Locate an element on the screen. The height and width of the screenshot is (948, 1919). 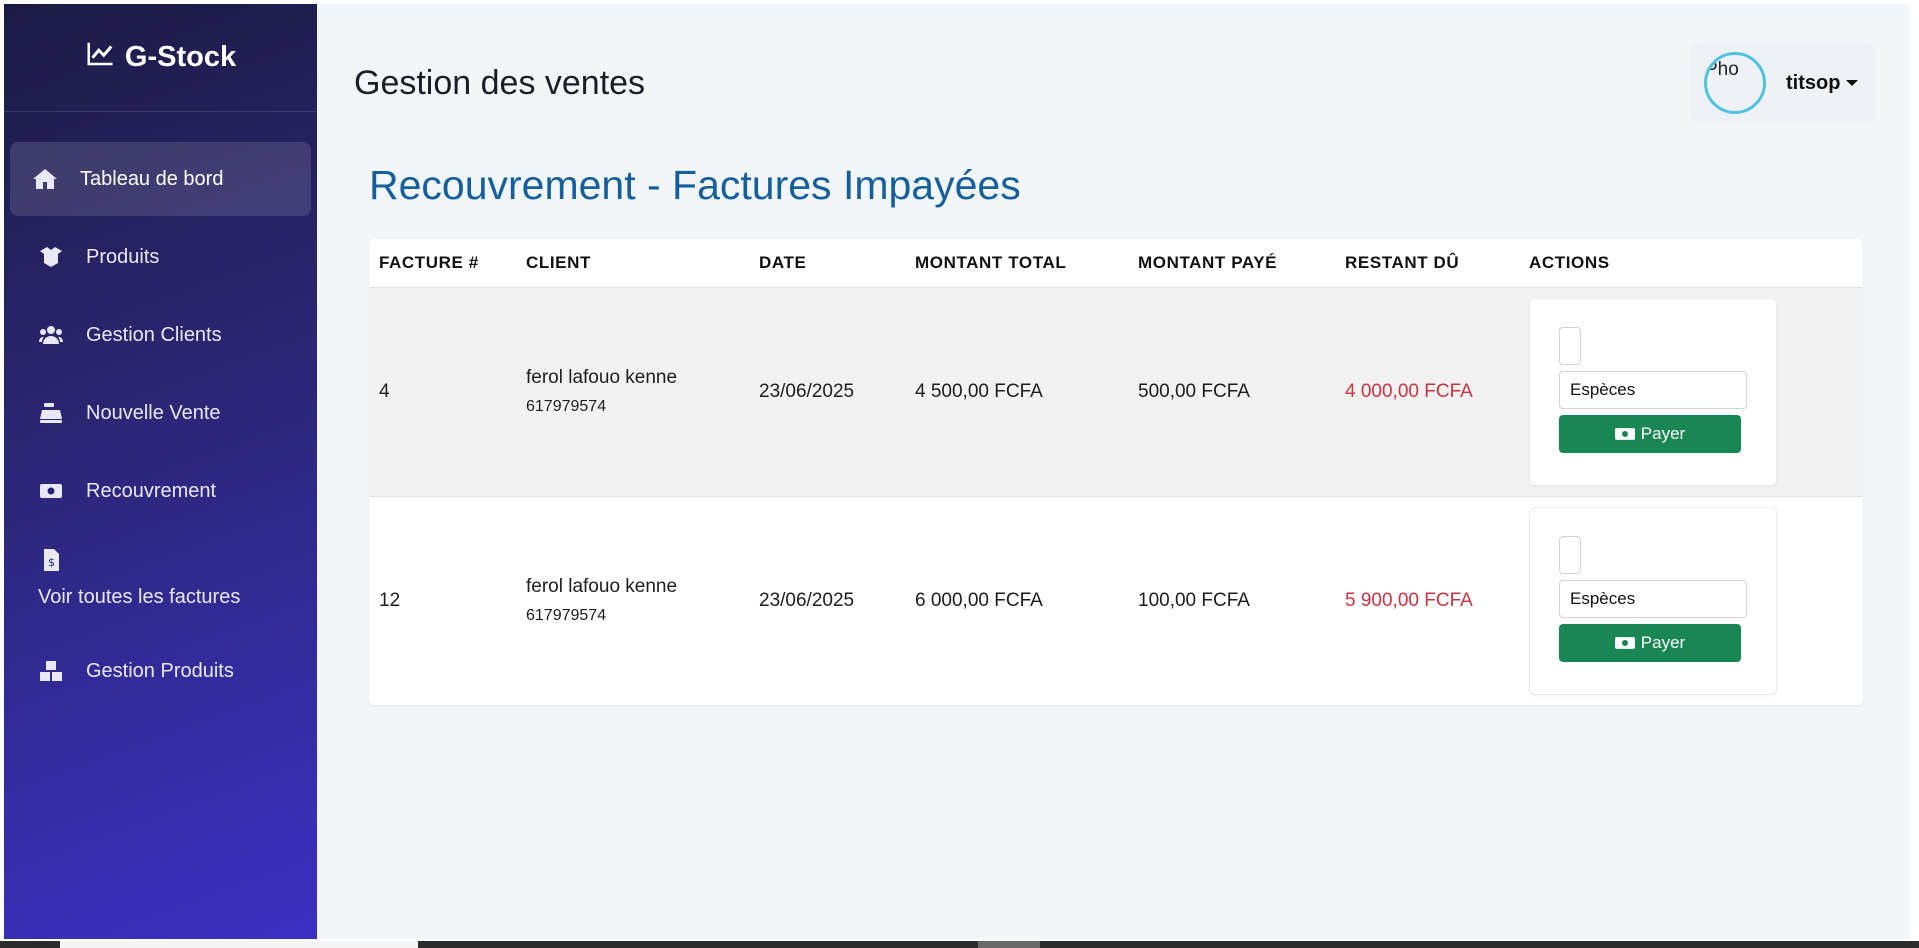
sidebar-item-label: Gestion Produits is located at coordinates (160, 670).